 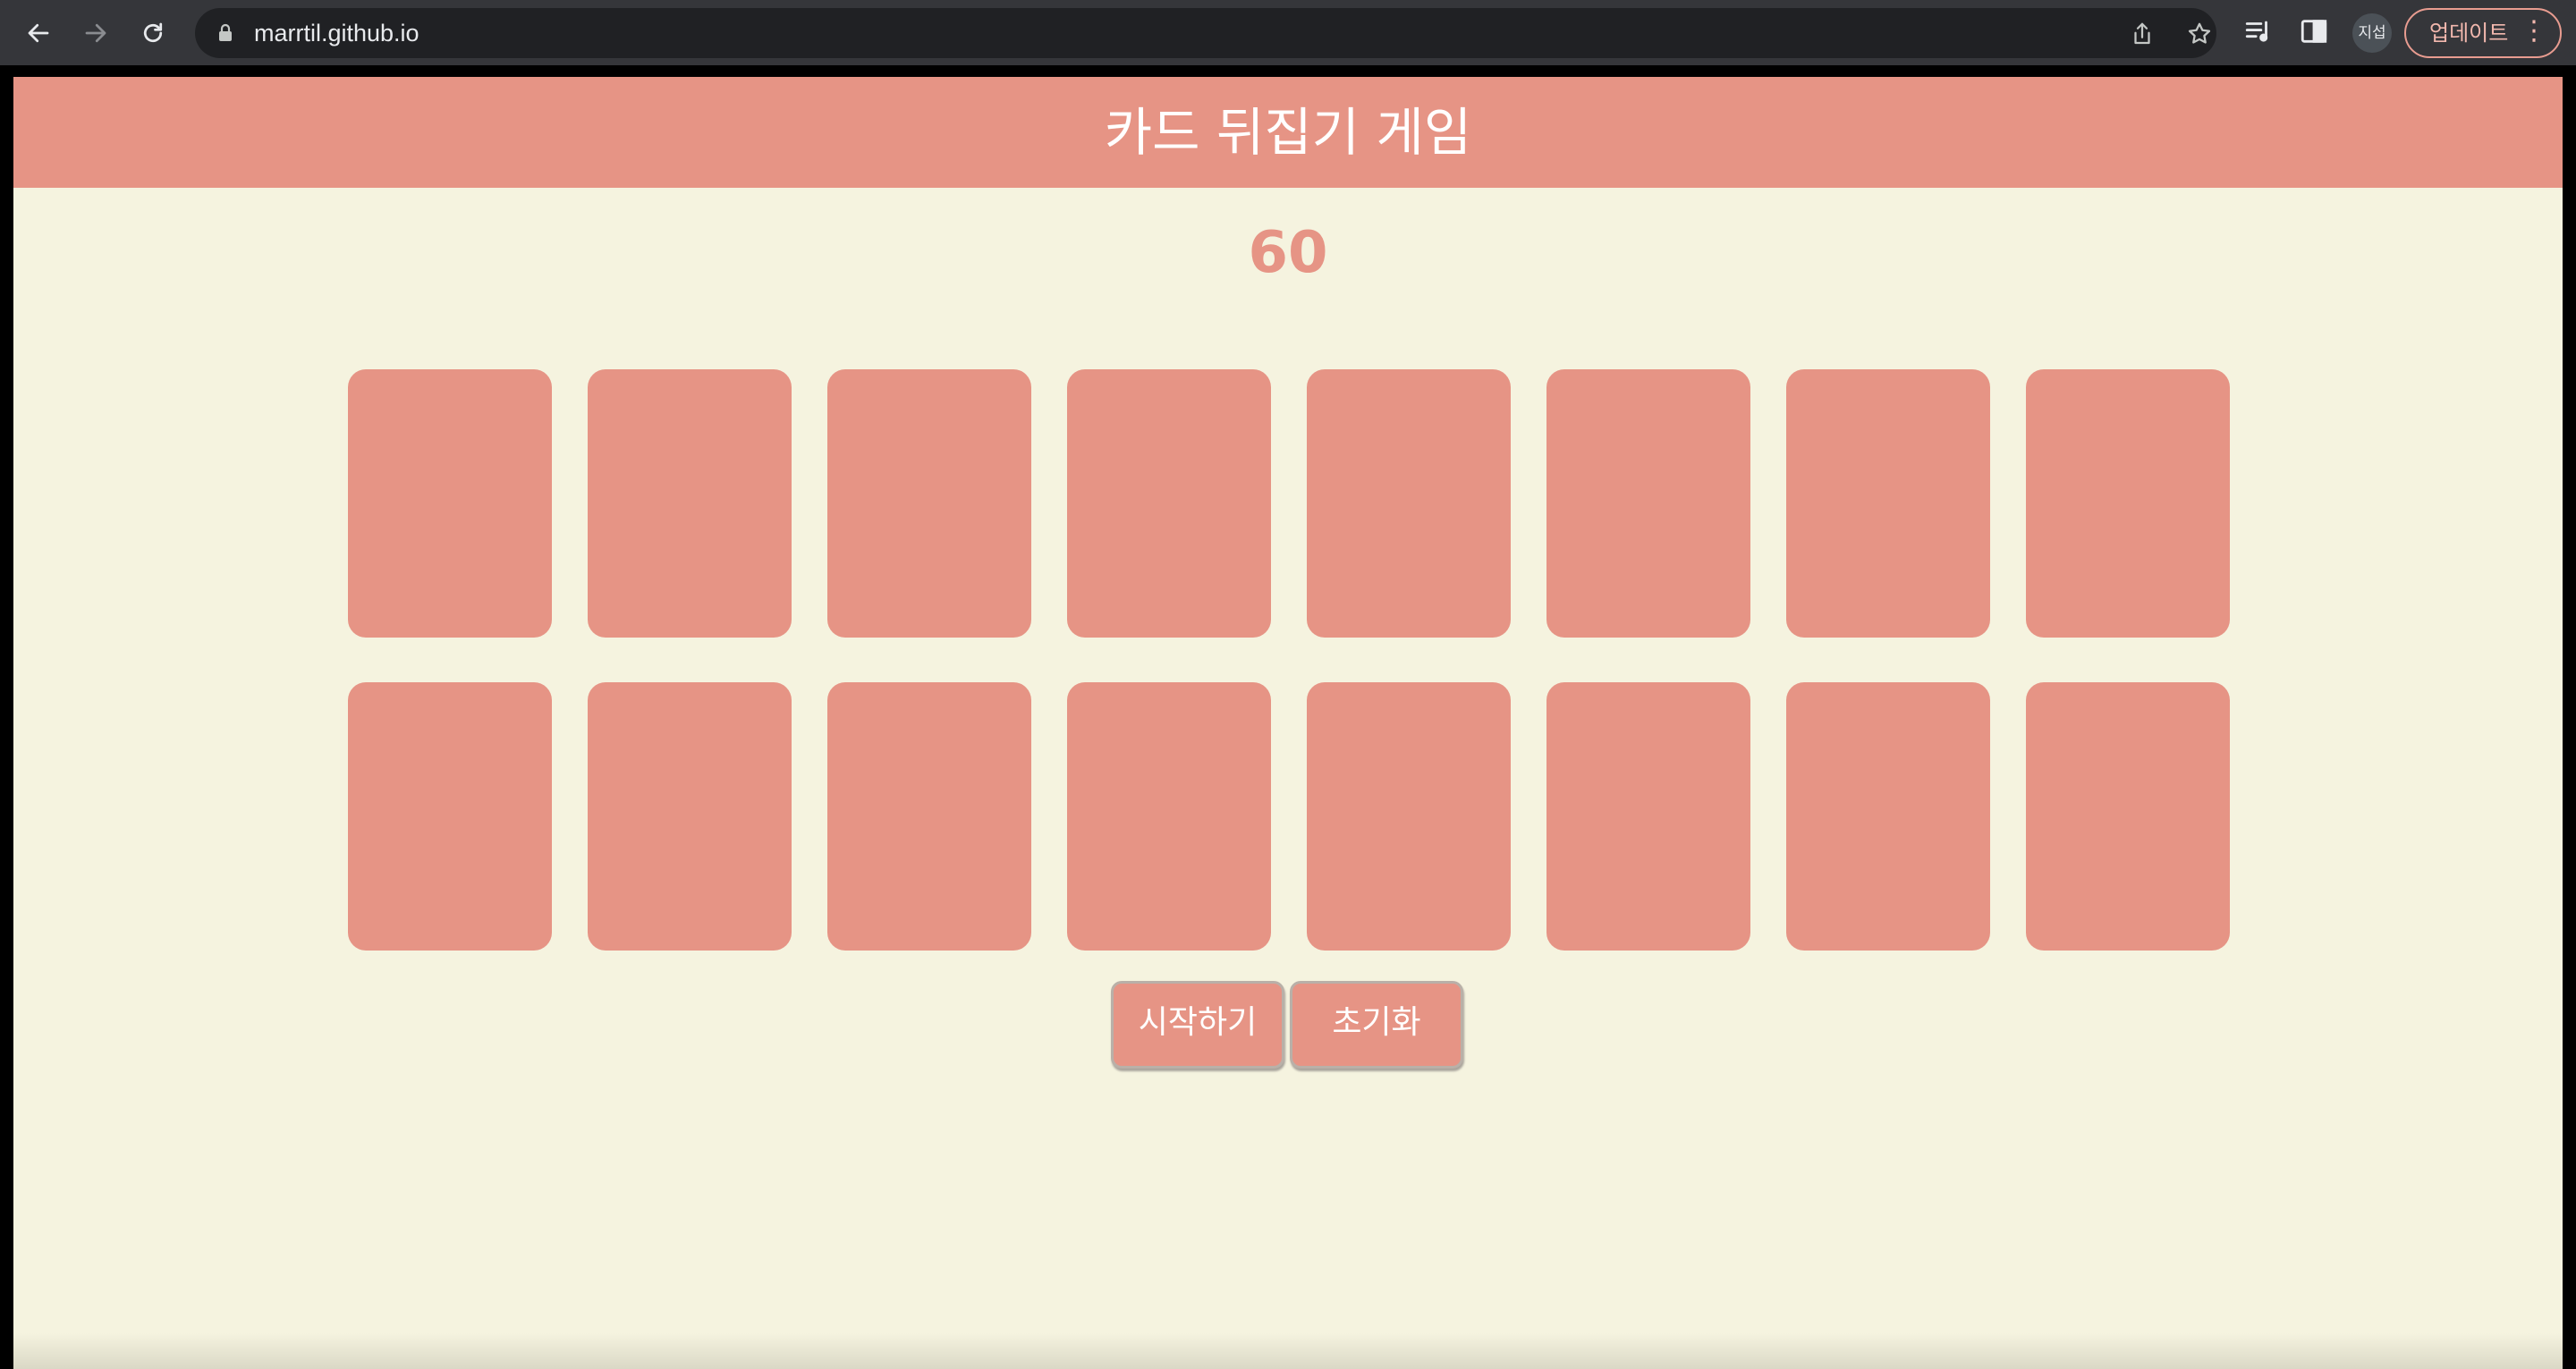 I want to click on star-icon, so click(x=2199, y=34).